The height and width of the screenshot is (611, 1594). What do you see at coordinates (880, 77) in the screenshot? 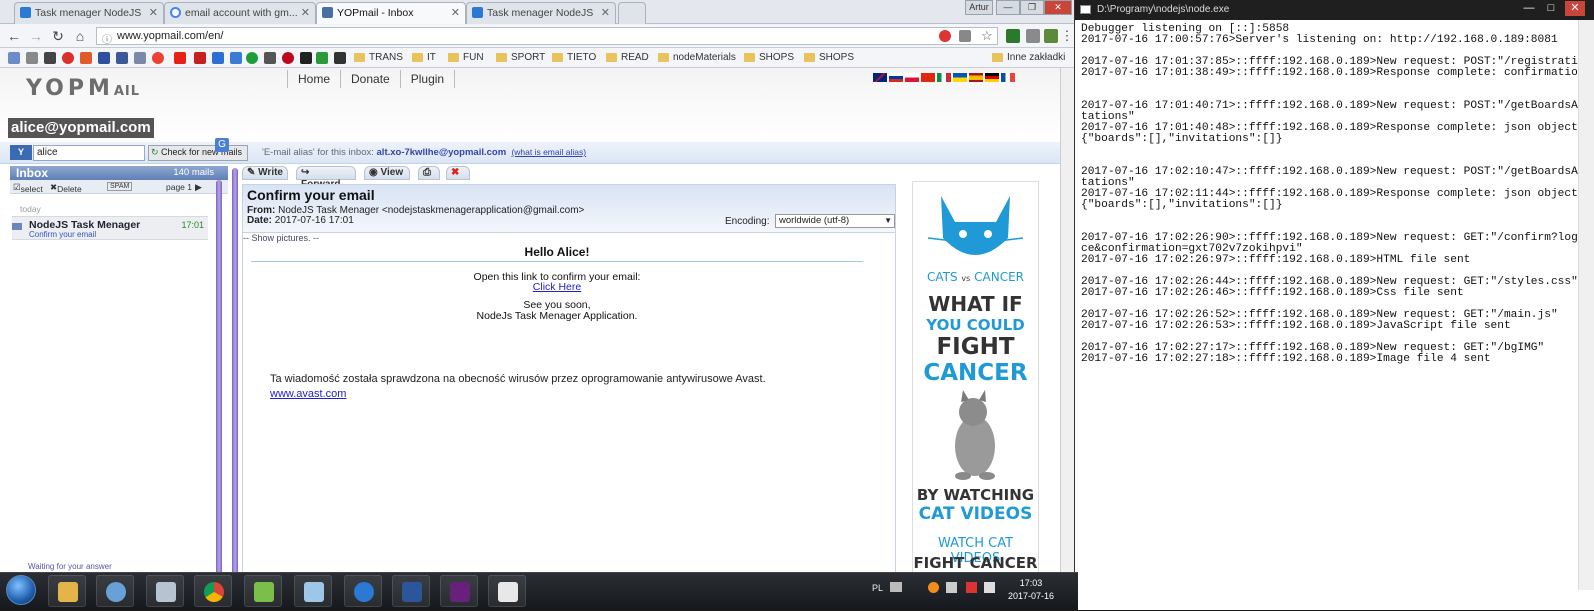
I see `flag-en-icon` at bounding box center [880, 77].